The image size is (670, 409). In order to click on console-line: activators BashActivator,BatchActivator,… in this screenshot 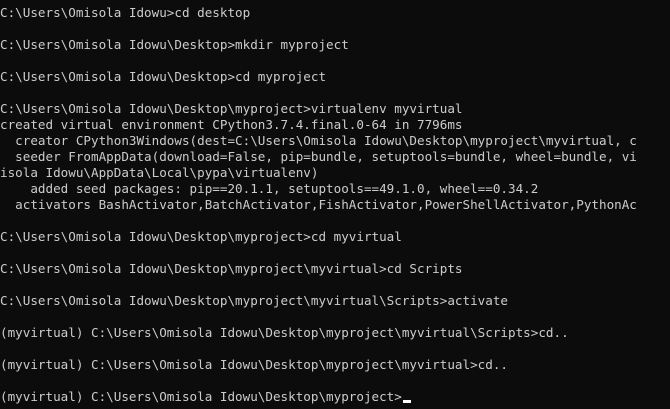, I will do `click(318, 204)`.